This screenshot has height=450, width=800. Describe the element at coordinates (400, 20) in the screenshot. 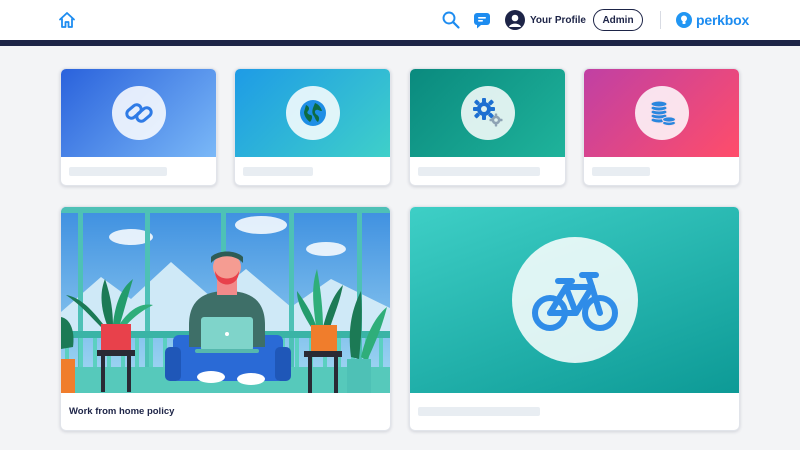

I see `top-navigation-bar: Your Profile Admin perkbox` at that location.